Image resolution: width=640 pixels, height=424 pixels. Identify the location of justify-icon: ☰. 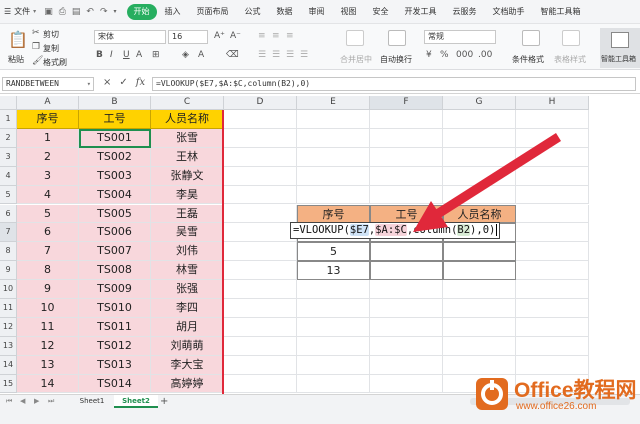
(304, 55).